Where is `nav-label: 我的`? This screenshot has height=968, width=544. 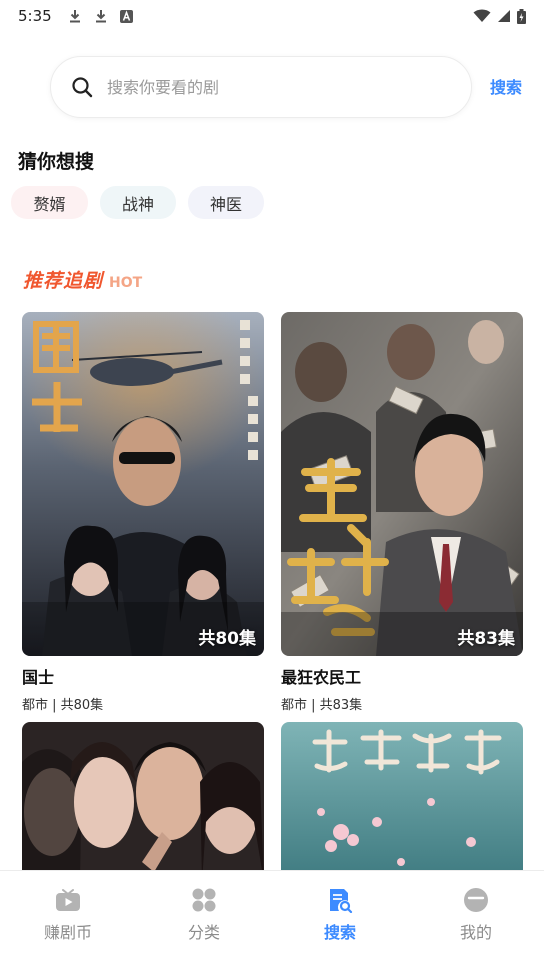 nav-label: 我的 is located at coordinates (475, 932).